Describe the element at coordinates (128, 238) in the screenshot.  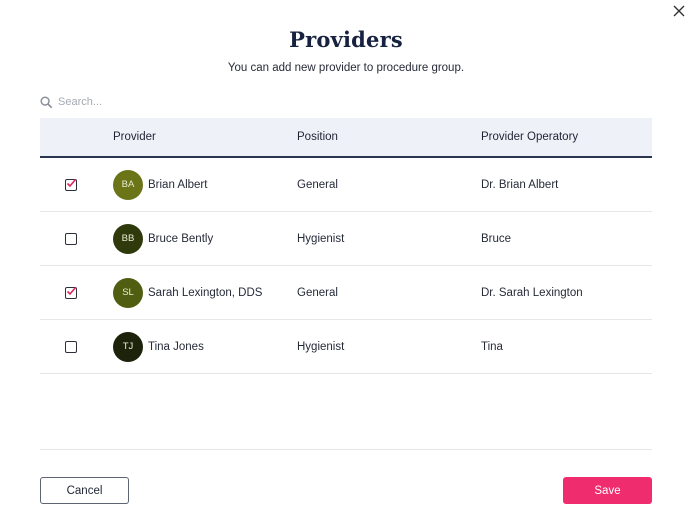
I see `avatar: BB` at that location.